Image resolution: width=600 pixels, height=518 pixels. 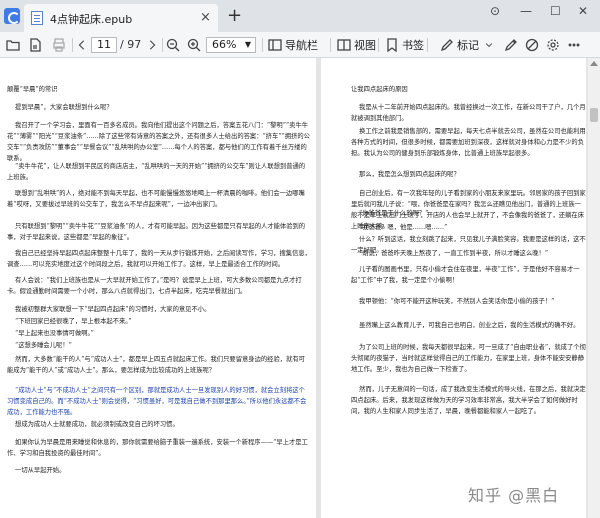 What do you see at coordinates (224, 44) in the screenshot?
I see `zoom-value: 66%` at bounding box center [224, 44].